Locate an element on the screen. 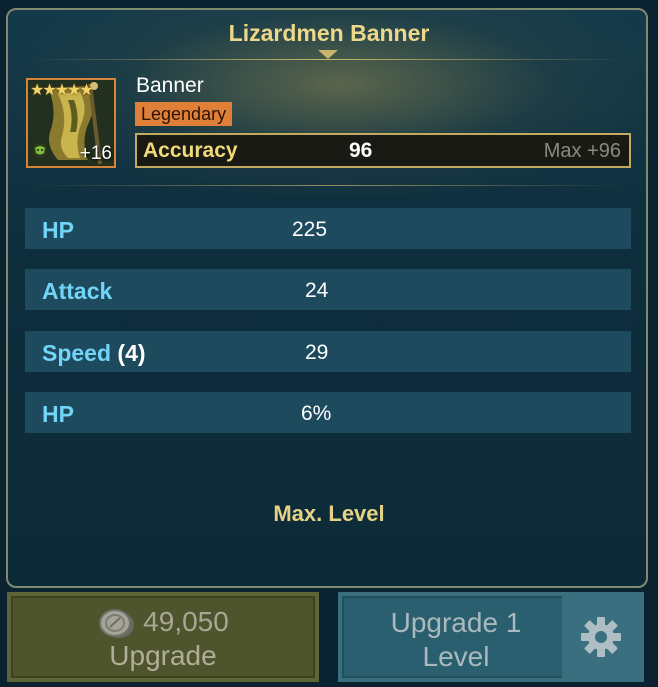  substat-row: HP 225 is located at coordinates (328, 228).